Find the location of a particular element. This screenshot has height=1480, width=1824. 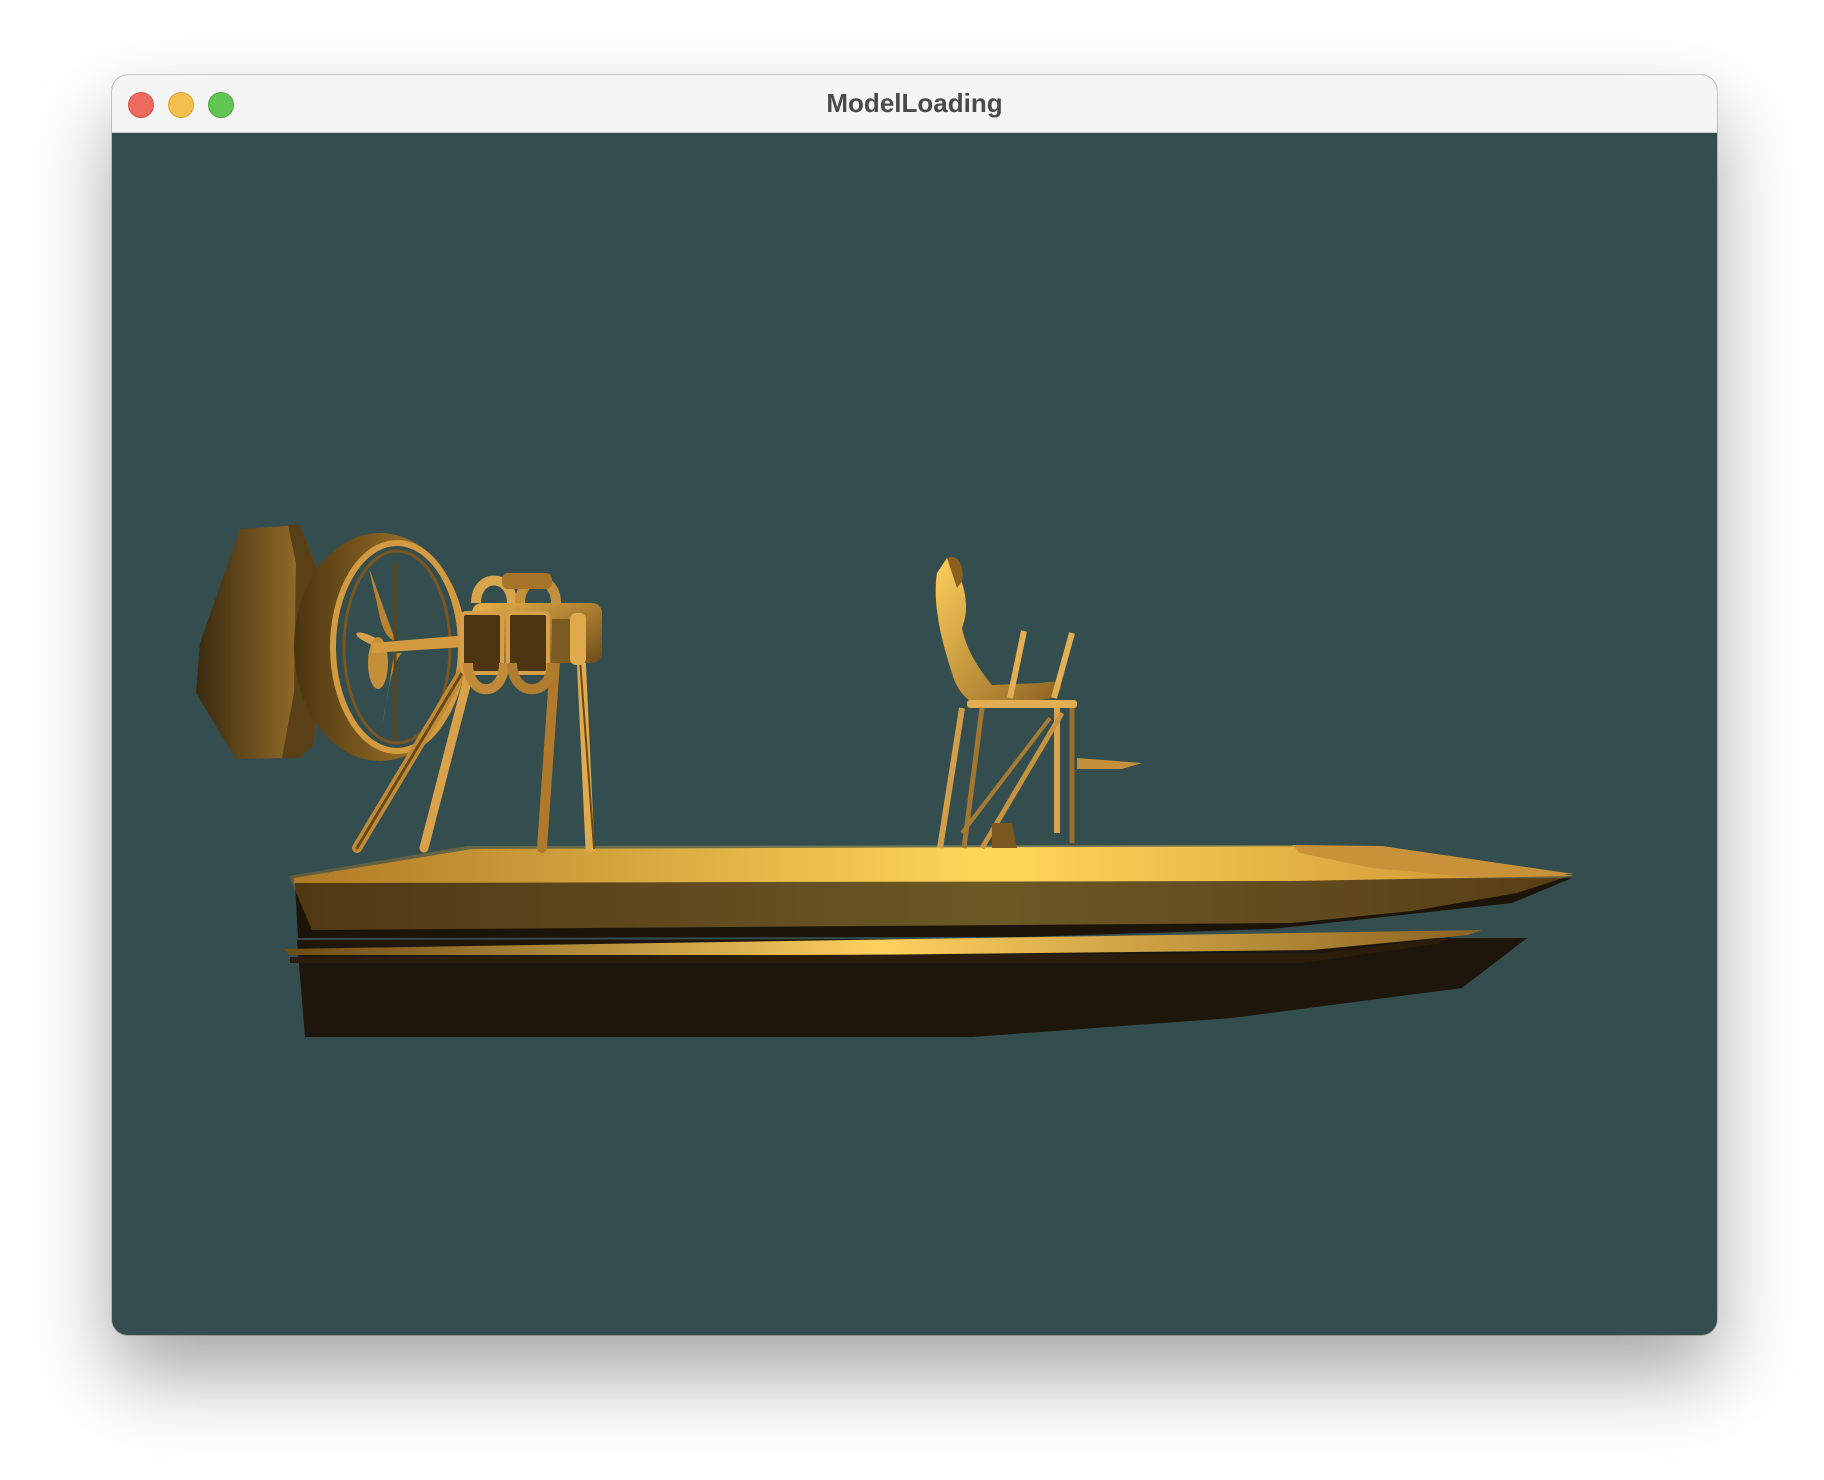

title-bar: ModelLoading is located at coordinates (914, 104).